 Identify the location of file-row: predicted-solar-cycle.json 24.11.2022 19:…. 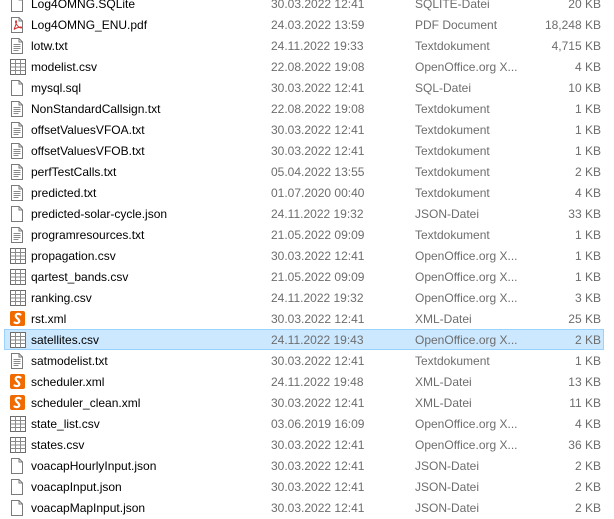
(307, 213).